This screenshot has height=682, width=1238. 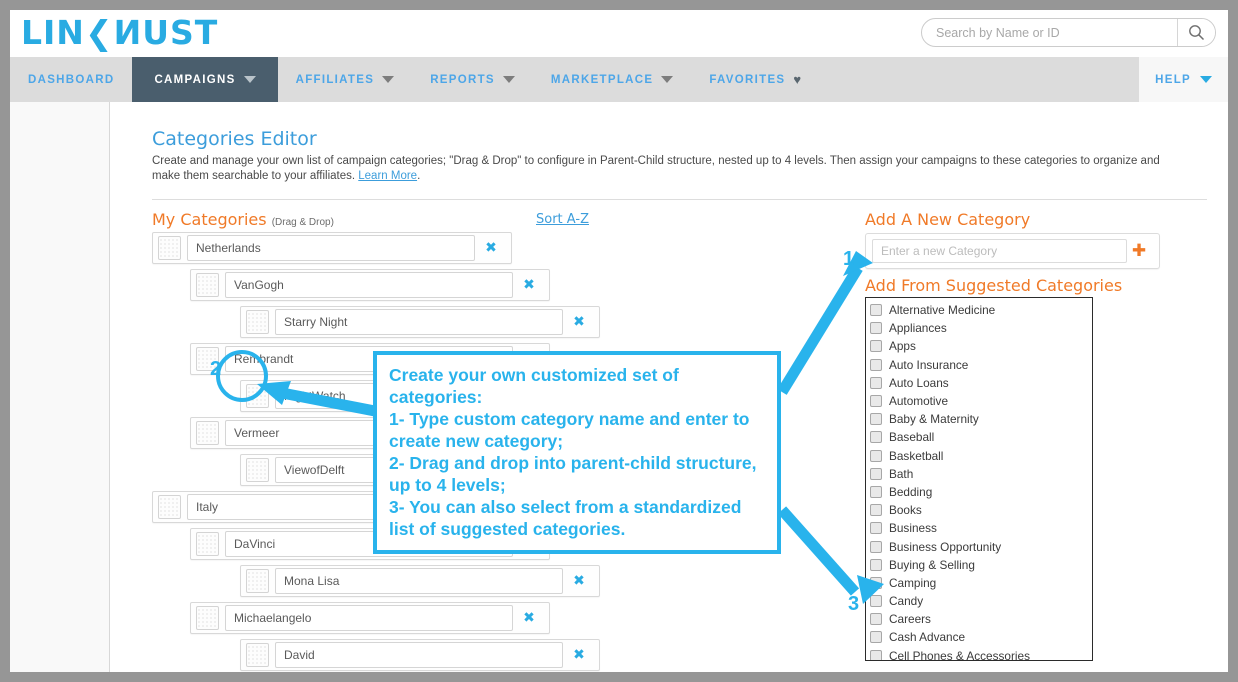 I want to click on global-search, so click(x=1068, y=32).